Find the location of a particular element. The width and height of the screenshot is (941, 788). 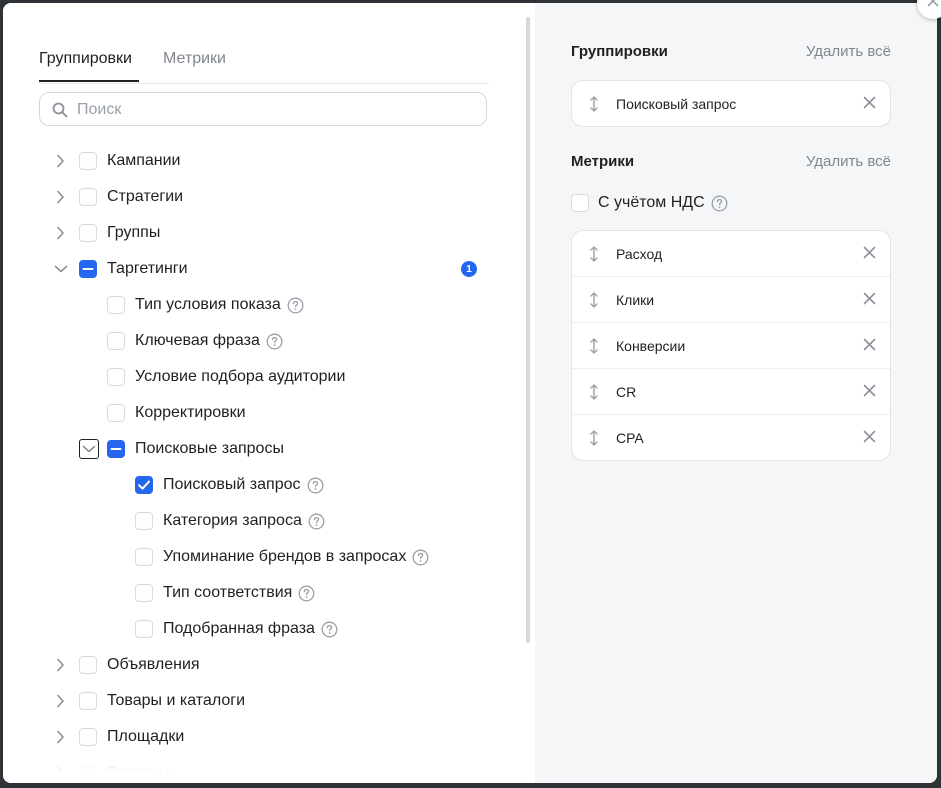

tab-groupings: Группировки is located at coordinates (85, 59).